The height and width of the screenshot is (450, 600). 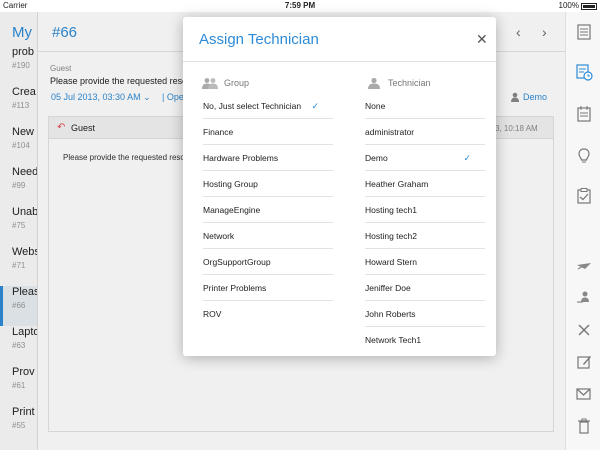 I want to click on technician-icon, so click(x=374, y=83).